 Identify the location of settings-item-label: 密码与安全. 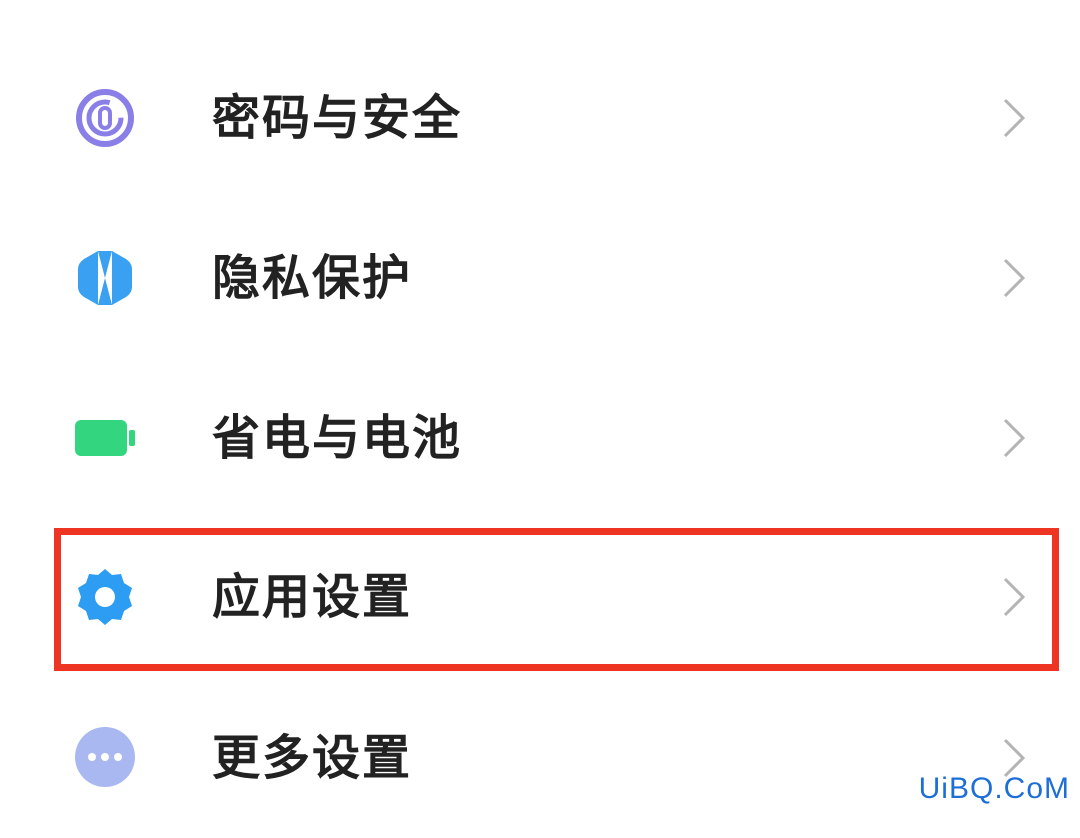
(337, 118).